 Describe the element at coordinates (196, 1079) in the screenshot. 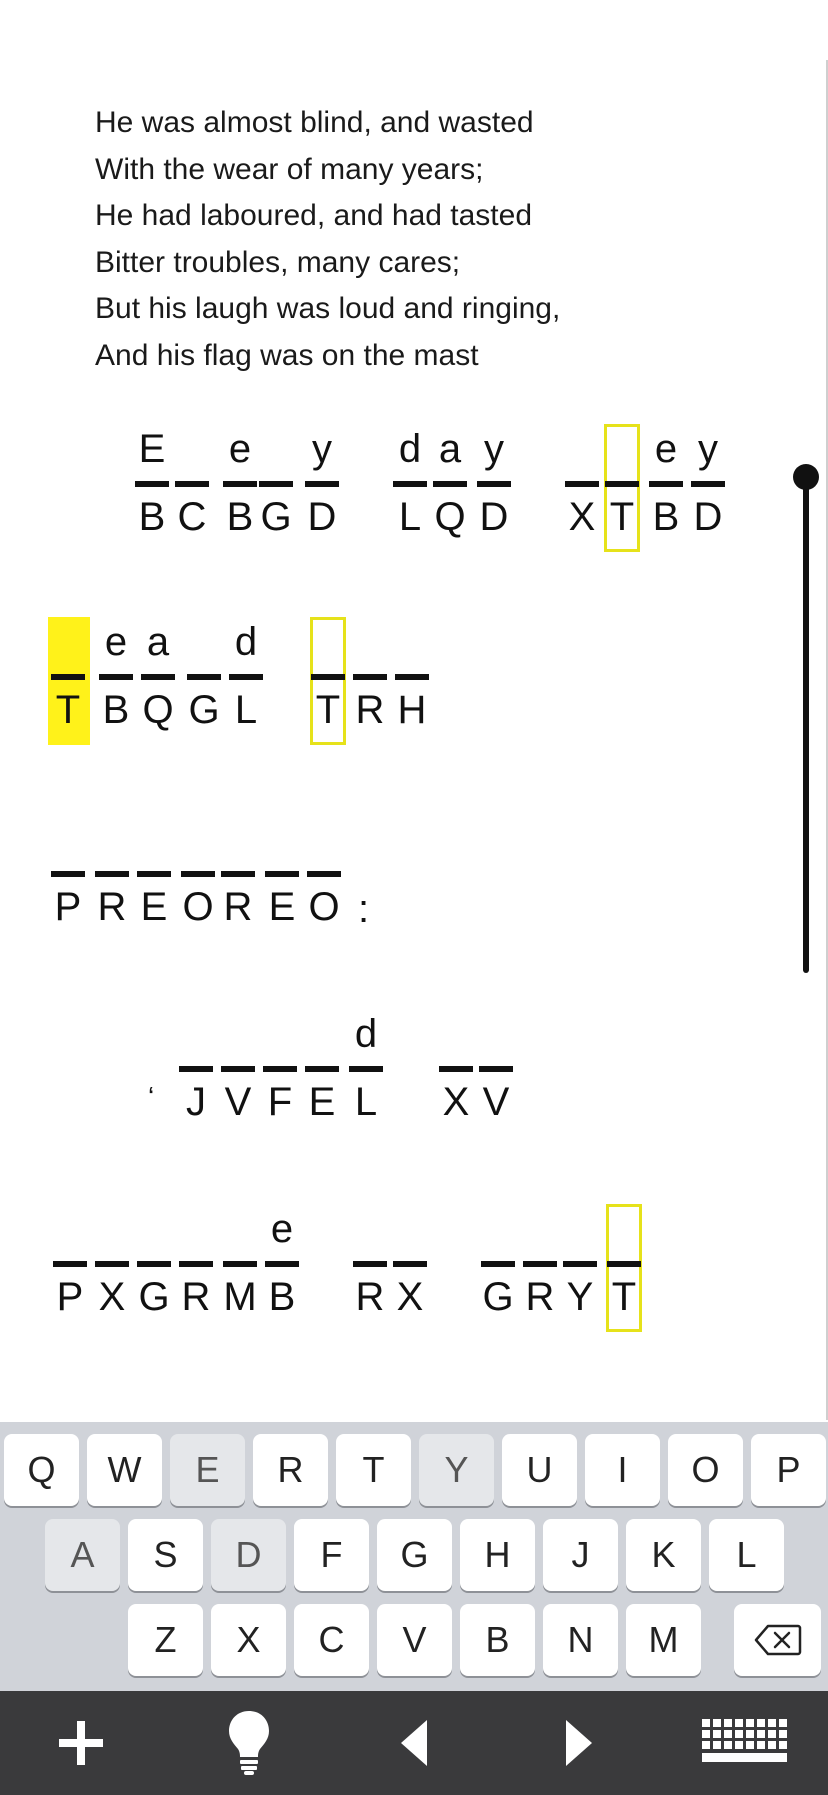

I see `puzzle-cell: J` at that location.